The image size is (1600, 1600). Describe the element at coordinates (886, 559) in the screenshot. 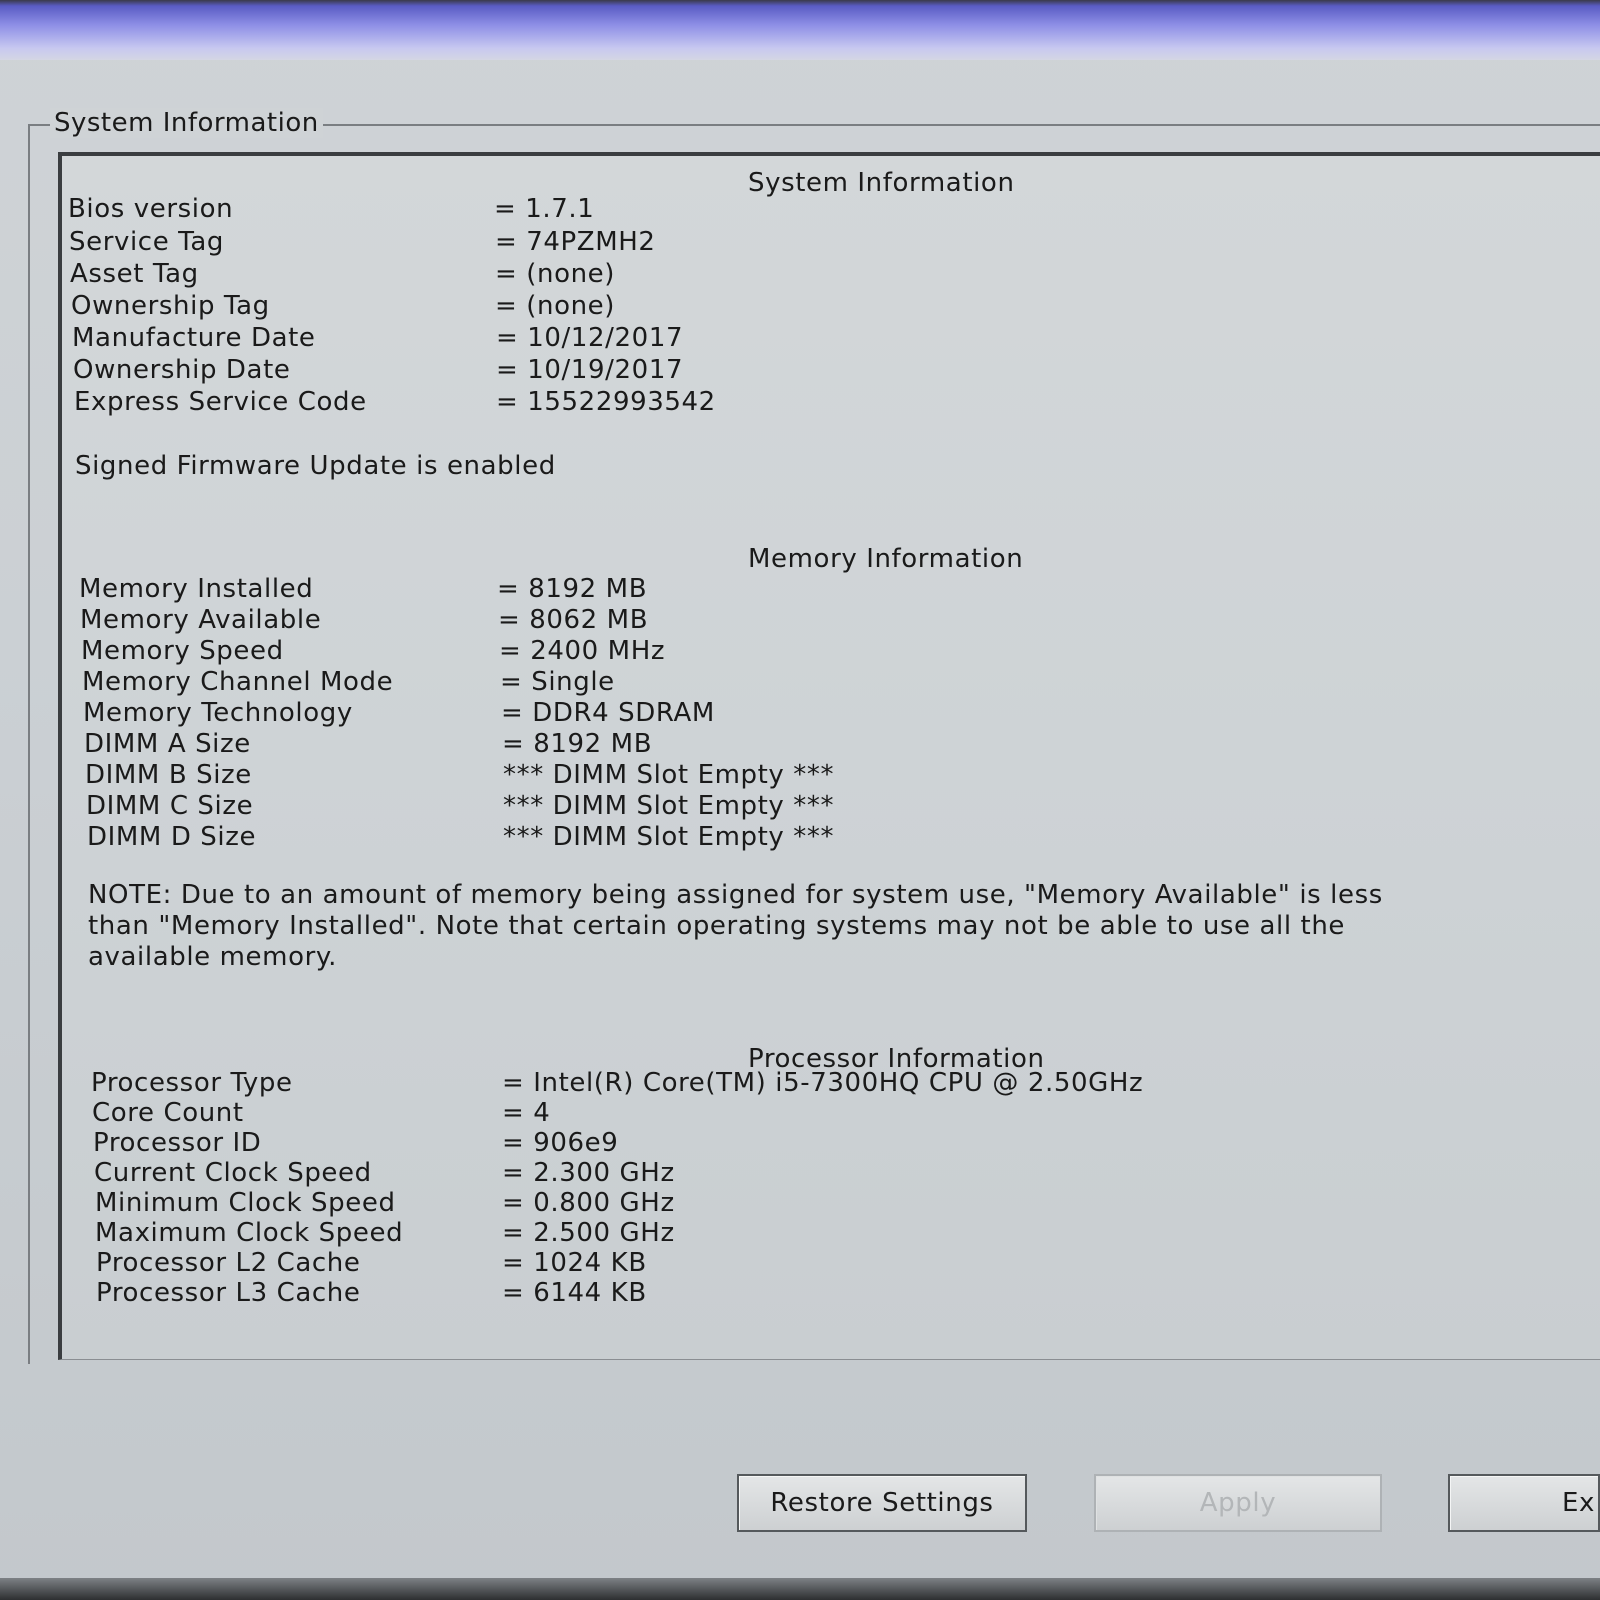

I see `memory-section-title: Memory Information` at that location.